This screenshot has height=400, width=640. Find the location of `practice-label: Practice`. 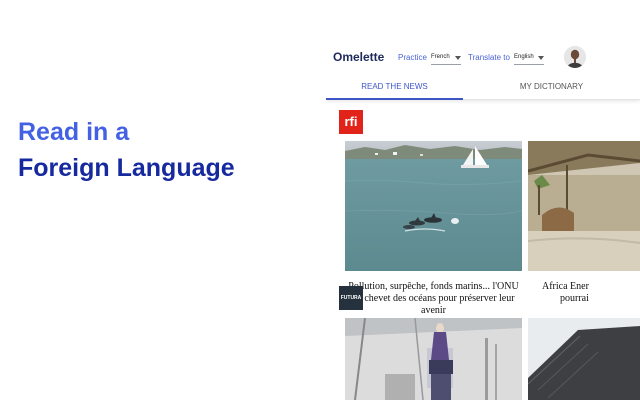

practice-label: Practice is located at coordinates (412, 57).